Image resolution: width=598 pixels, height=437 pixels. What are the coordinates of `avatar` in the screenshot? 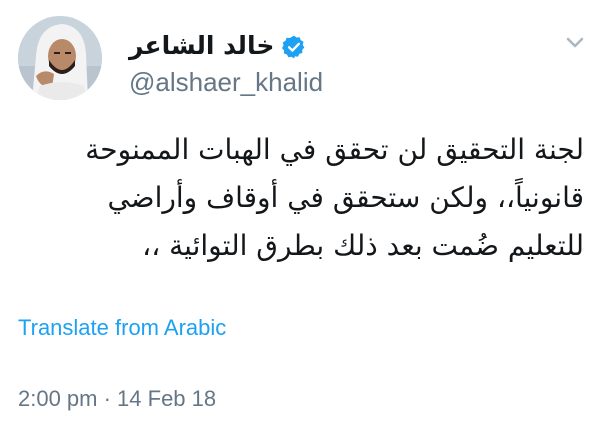 It's located at (60, 58).